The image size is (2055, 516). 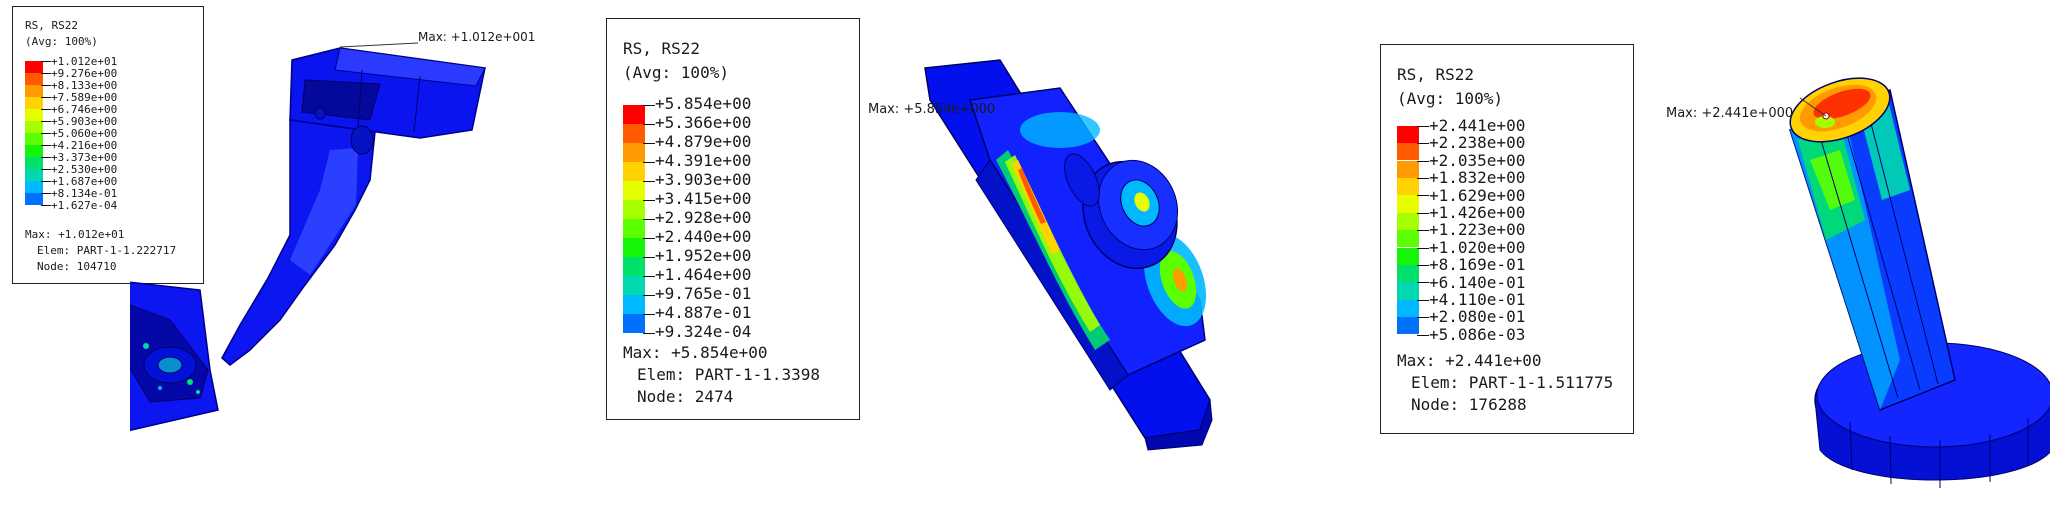 What do you see at coordinates (84, 205) in the screenshot?
I see `scale-label: +1.627e-04` at bounding box center [84, 205].